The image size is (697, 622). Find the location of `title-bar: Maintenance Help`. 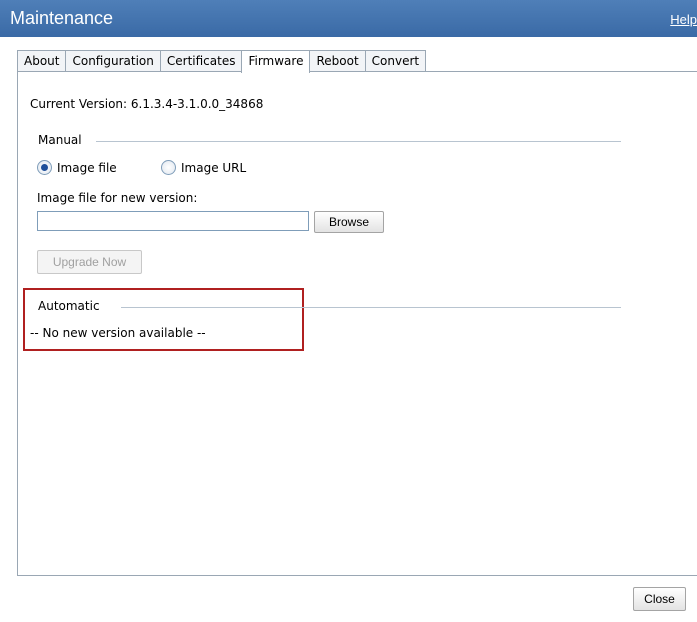

title-bar: Maintenance Help is located at coordinates (348, 18).